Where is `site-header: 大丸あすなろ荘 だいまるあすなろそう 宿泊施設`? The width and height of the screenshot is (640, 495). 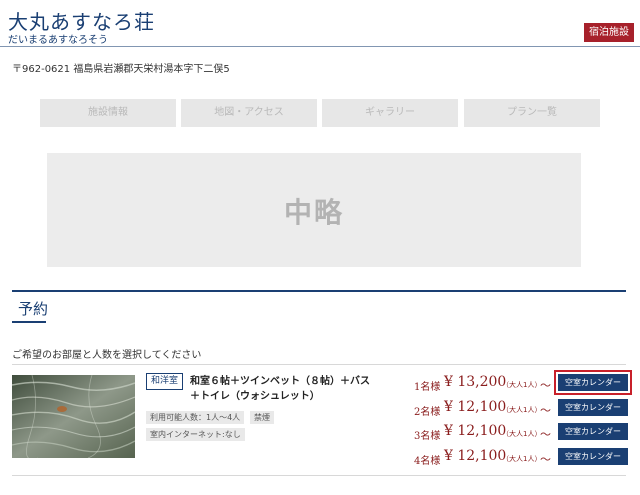 site-header: 大丸あすなろ荘 だいまるあすなろそう 宿泊施設 is located at coordinates (320, 23).